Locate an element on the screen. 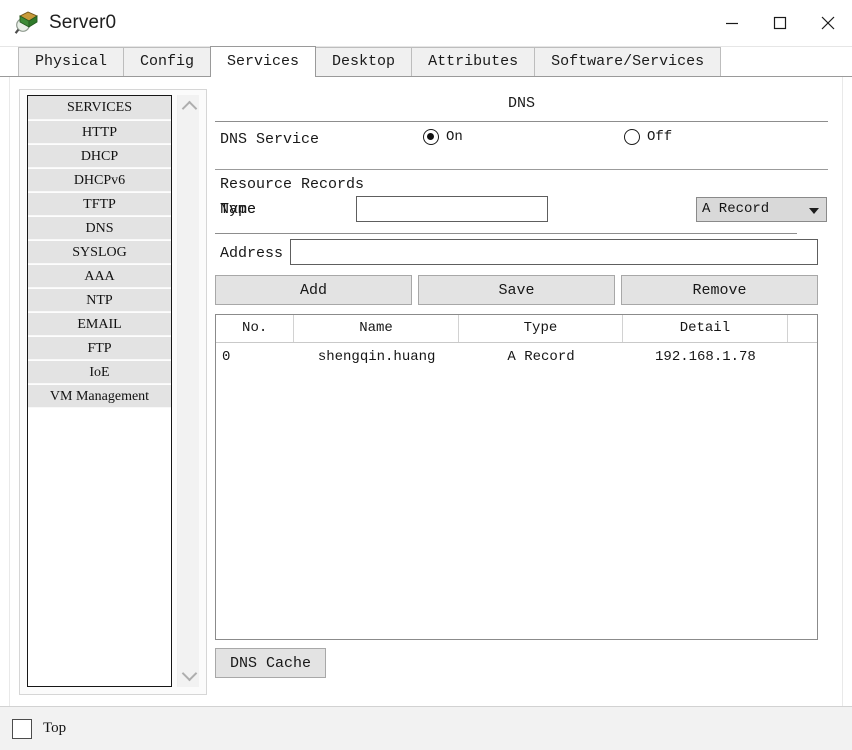  sidebar-item-ftp: FTP is located at coordinates (99, 348).